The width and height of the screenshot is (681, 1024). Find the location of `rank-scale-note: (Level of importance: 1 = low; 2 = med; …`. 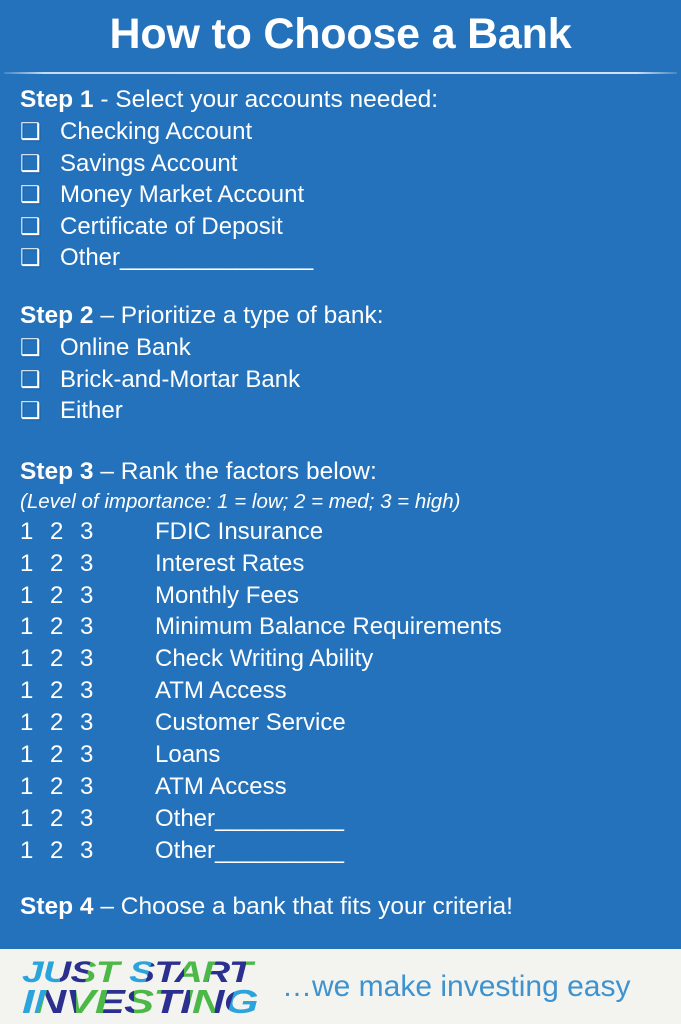

rank-scale-note: (Level of importance: 1 = low; 2 = med; … is located at coordinates (240, 501).